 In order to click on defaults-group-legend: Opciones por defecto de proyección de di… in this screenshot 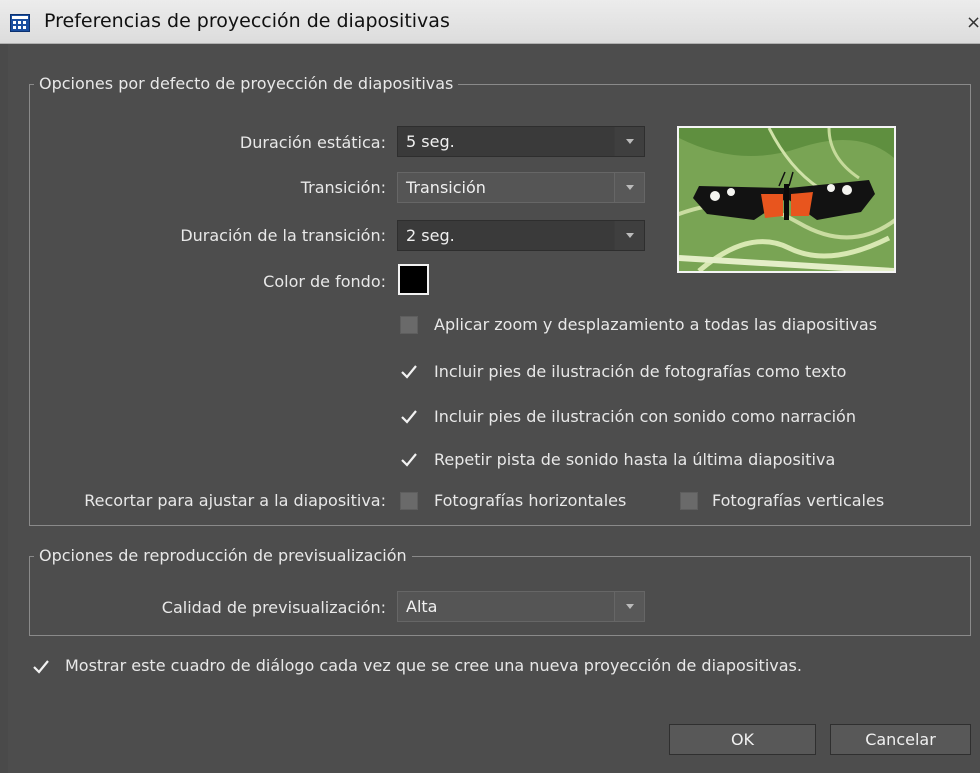, I will do `click(246, 83)`.